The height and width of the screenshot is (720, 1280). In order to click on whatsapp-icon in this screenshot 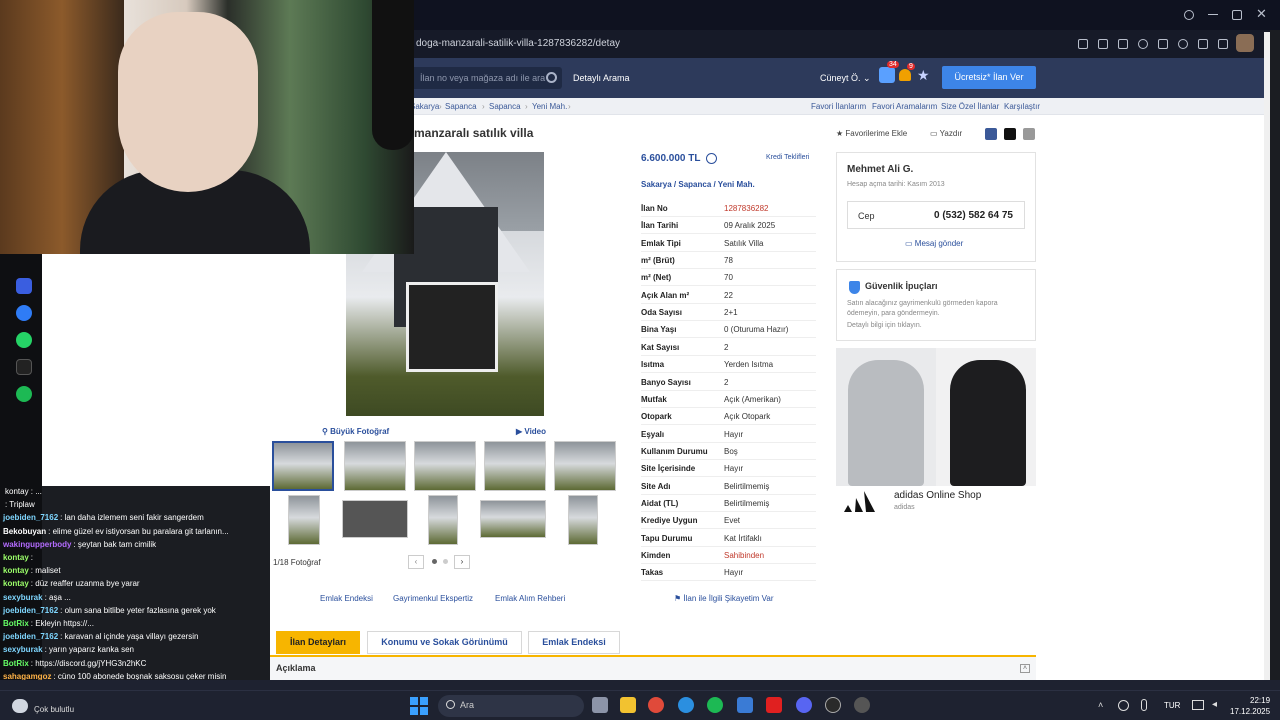, I will do `click(24, 340)`.